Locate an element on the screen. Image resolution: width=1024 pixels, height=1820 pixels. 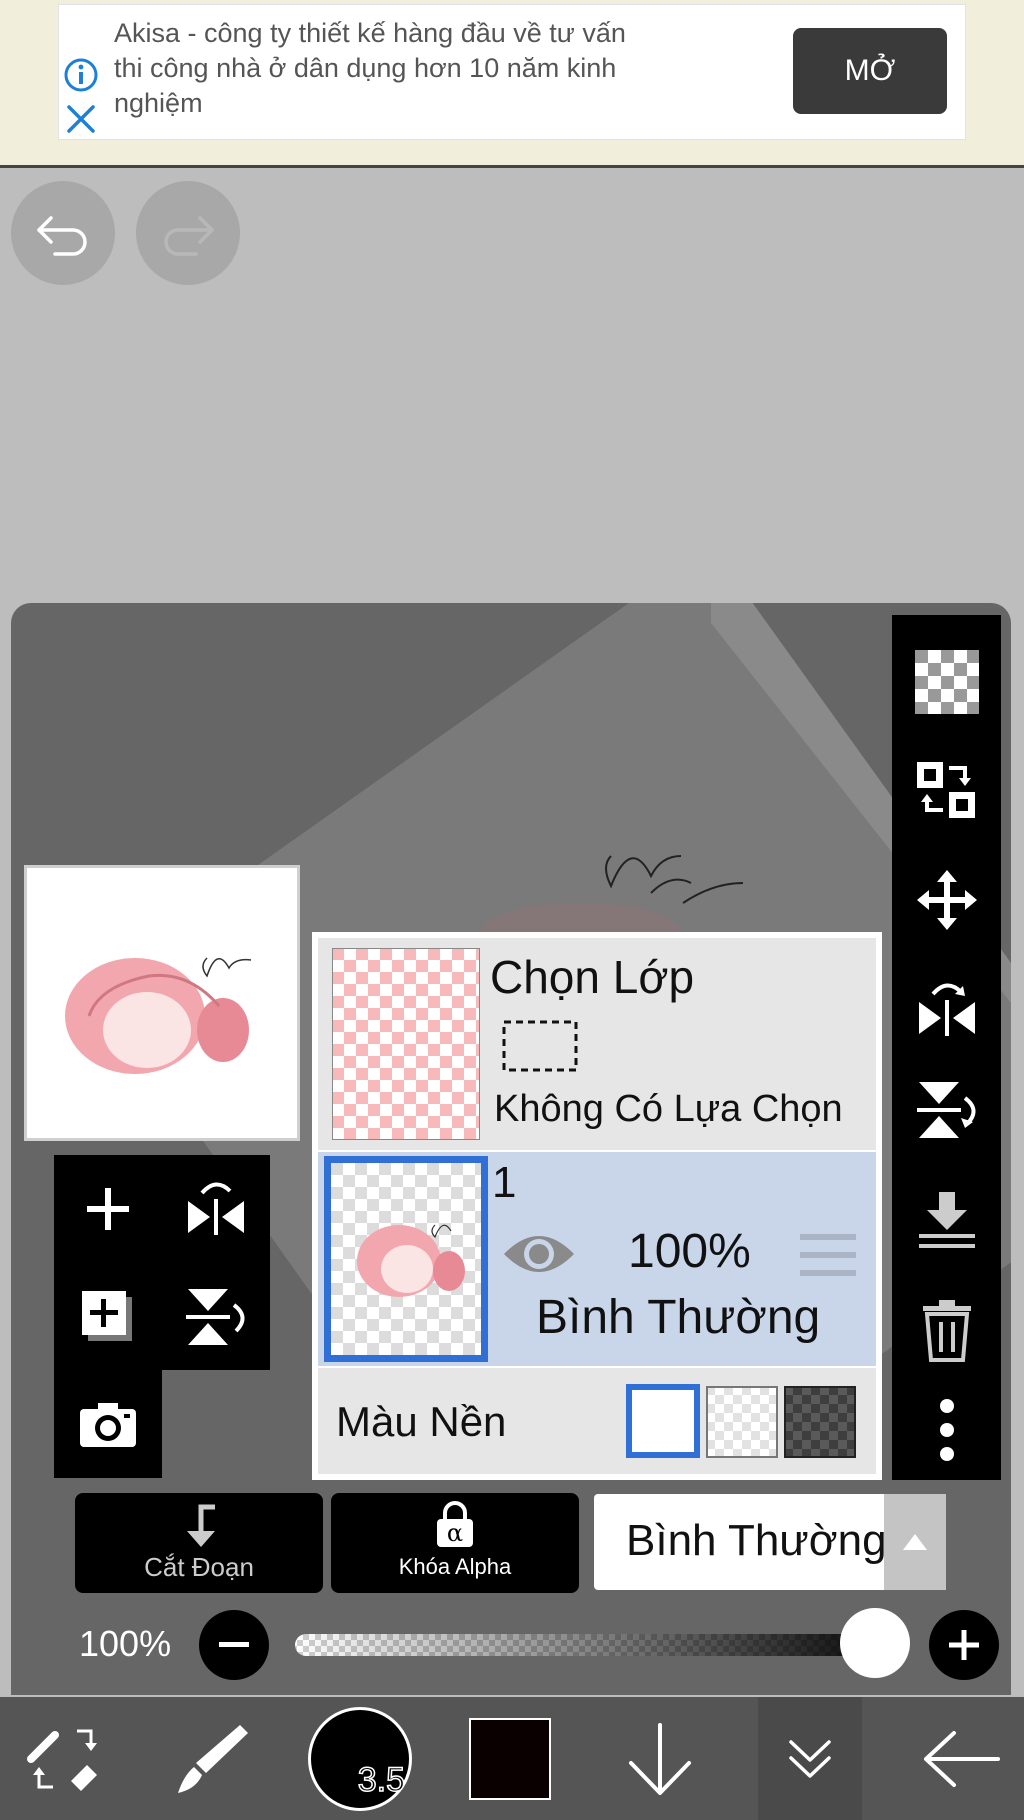
transparency-icon is located at coordinates (946, 682).